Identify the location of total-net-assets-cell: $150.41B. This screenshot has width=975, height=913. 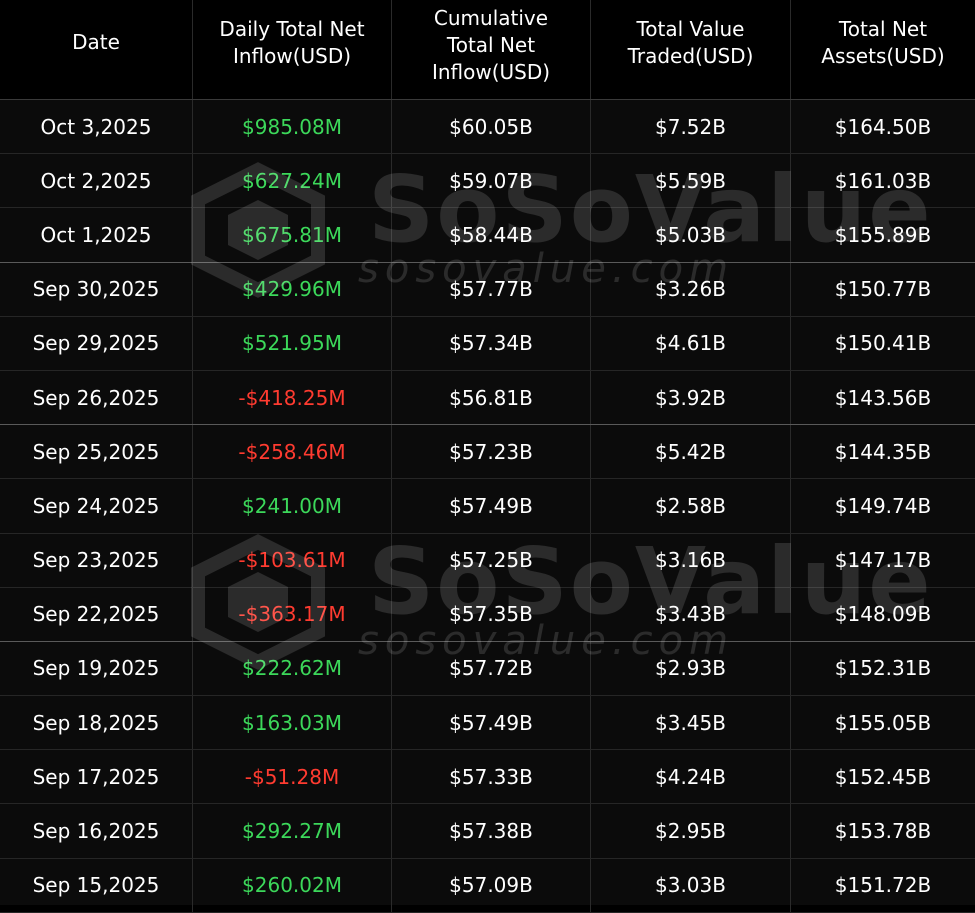
(882, 343).